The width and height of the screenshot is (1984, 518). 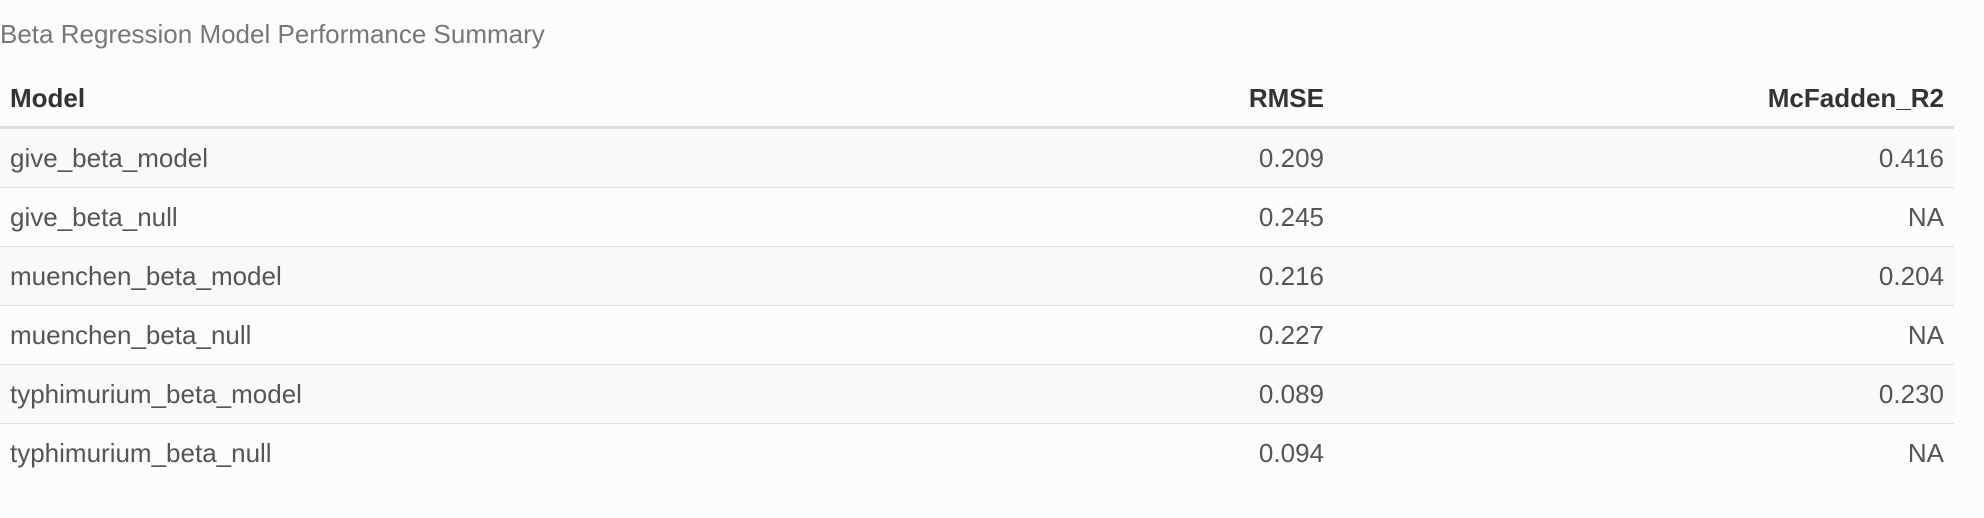 I want to click on table-row: typhimurium_beta_model 0.089 0.230, so click(x=977, y=394).